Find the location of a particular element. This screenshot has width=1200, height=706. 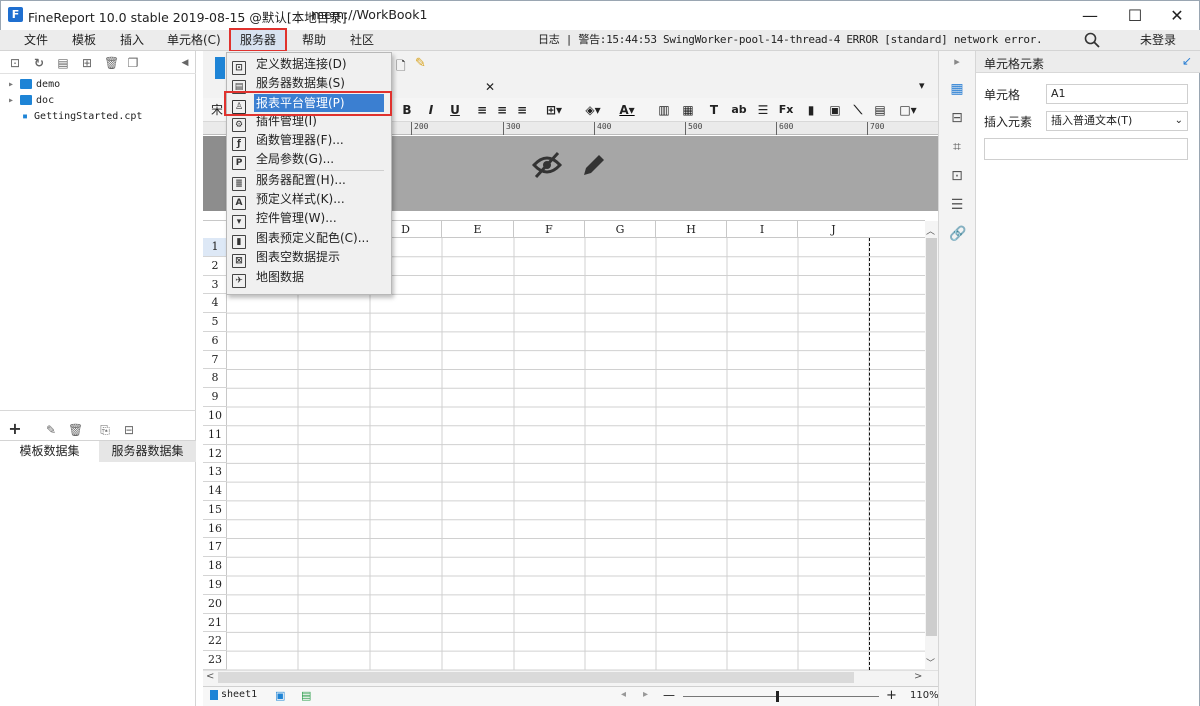

format-painter-icon: ✎ is located at coordinates (420, 63).